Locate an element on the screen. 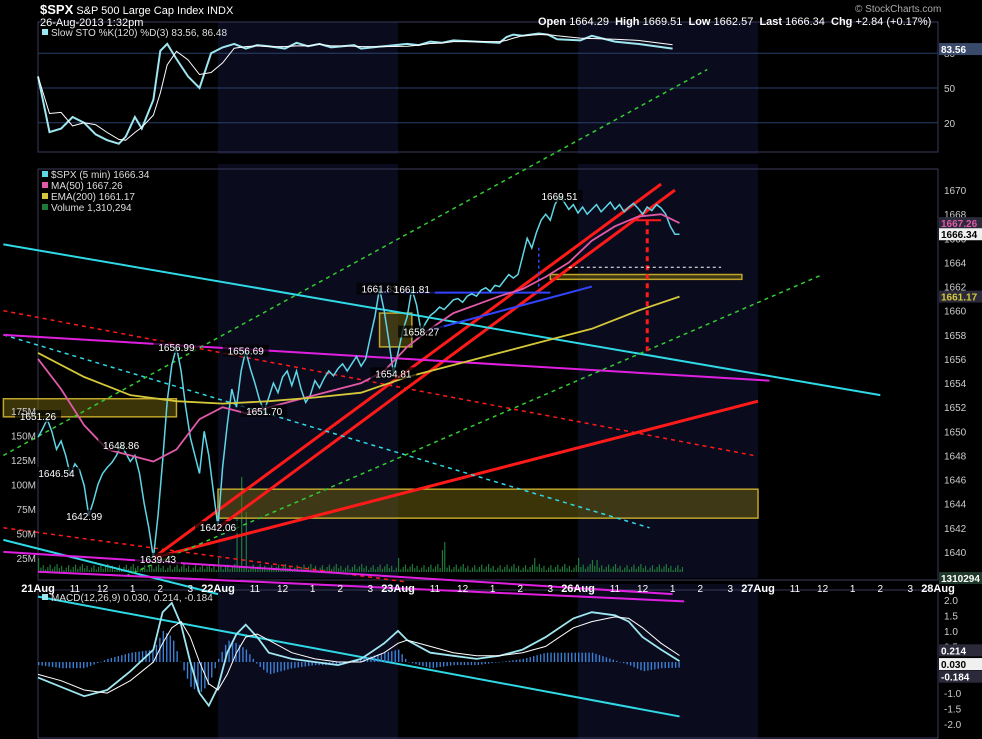  legend-swatch is located at coordinates (45, 174).